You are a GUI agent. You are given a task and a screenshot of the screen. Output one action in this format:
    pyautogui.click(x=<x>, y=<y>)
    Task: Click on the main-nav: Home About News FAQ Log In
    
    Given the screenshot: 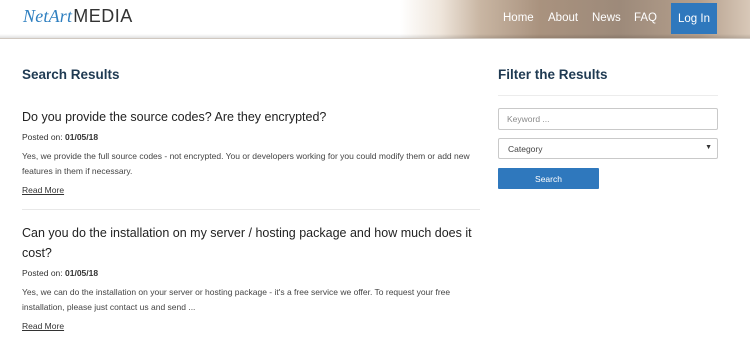 What is the action you would take?
    pyautogui.click(x=375, y=19)
    